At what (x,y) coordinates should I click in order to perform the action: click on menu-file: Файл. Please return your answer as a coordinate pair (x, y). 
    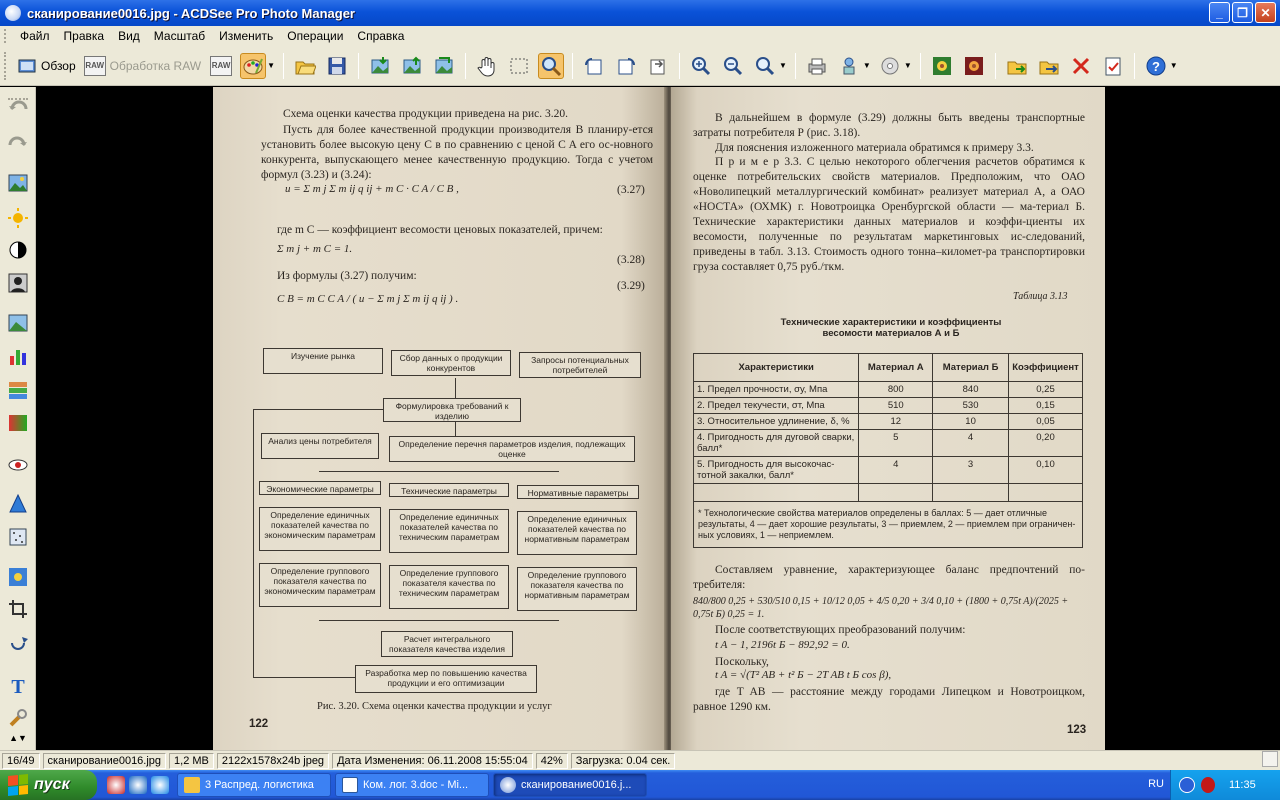
    Looking at the image, I should click on (35, 36).